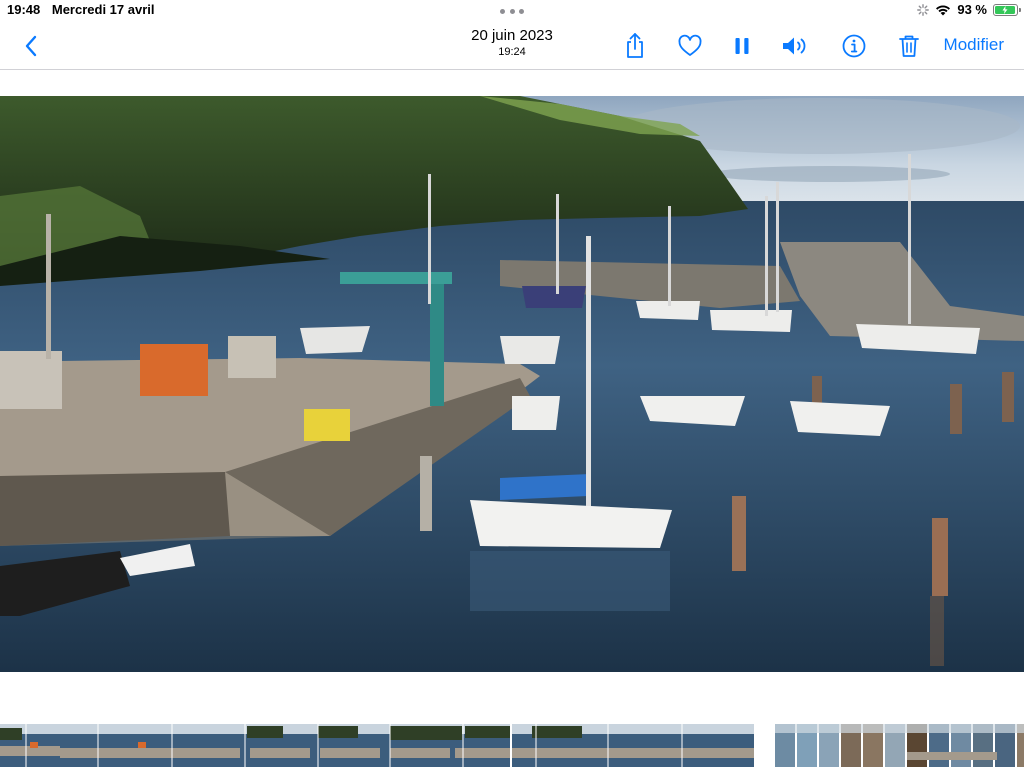  I want to click on sound-button, so click(795, 46).